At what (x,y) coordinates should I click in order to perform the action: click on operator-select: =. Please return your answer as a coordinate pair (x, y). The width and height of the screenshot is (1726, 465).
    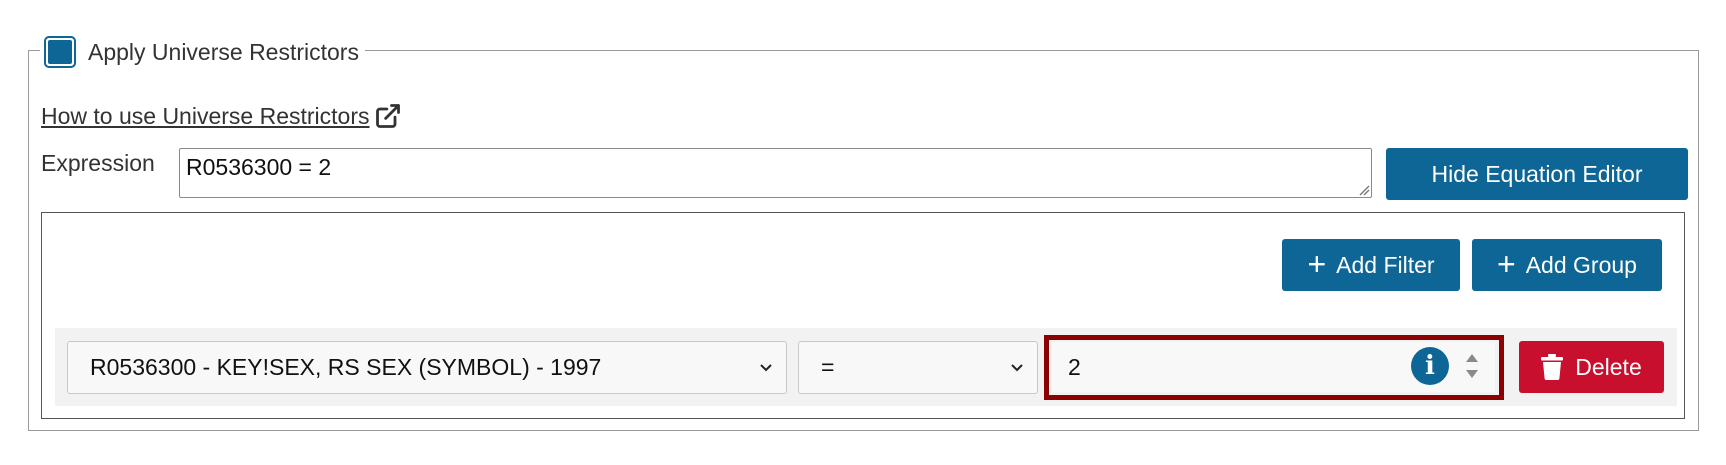
    Looking at the image, I should click on (918, 367).